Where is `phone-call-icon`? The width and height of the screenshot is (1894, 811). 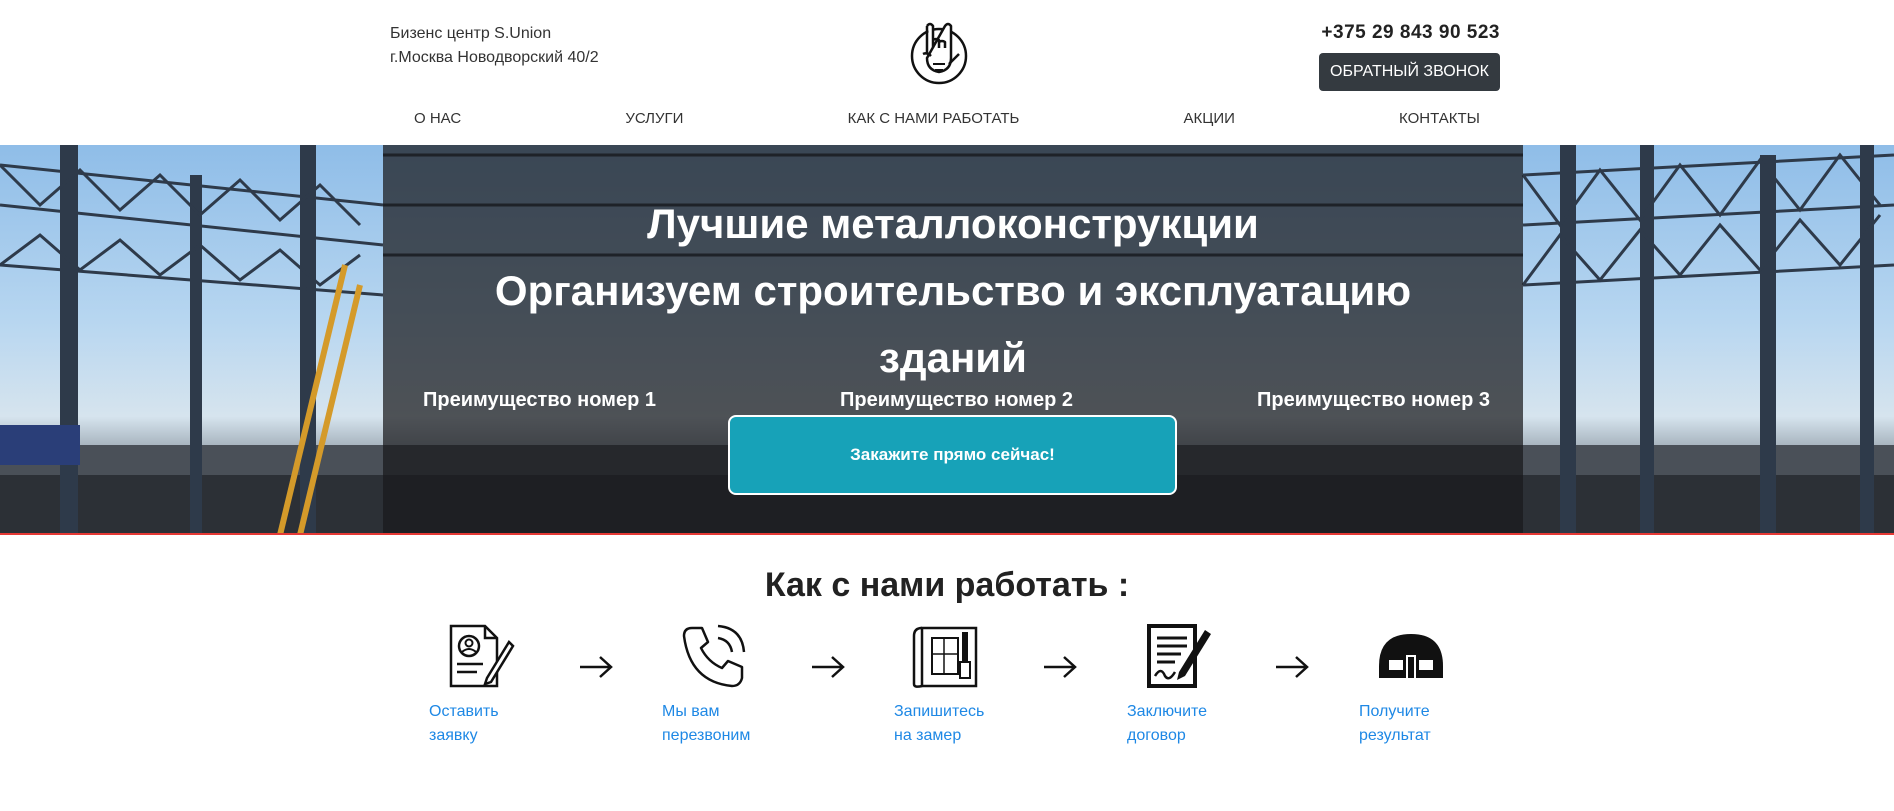 phone-call-icon is located at coordinates (714, 656).